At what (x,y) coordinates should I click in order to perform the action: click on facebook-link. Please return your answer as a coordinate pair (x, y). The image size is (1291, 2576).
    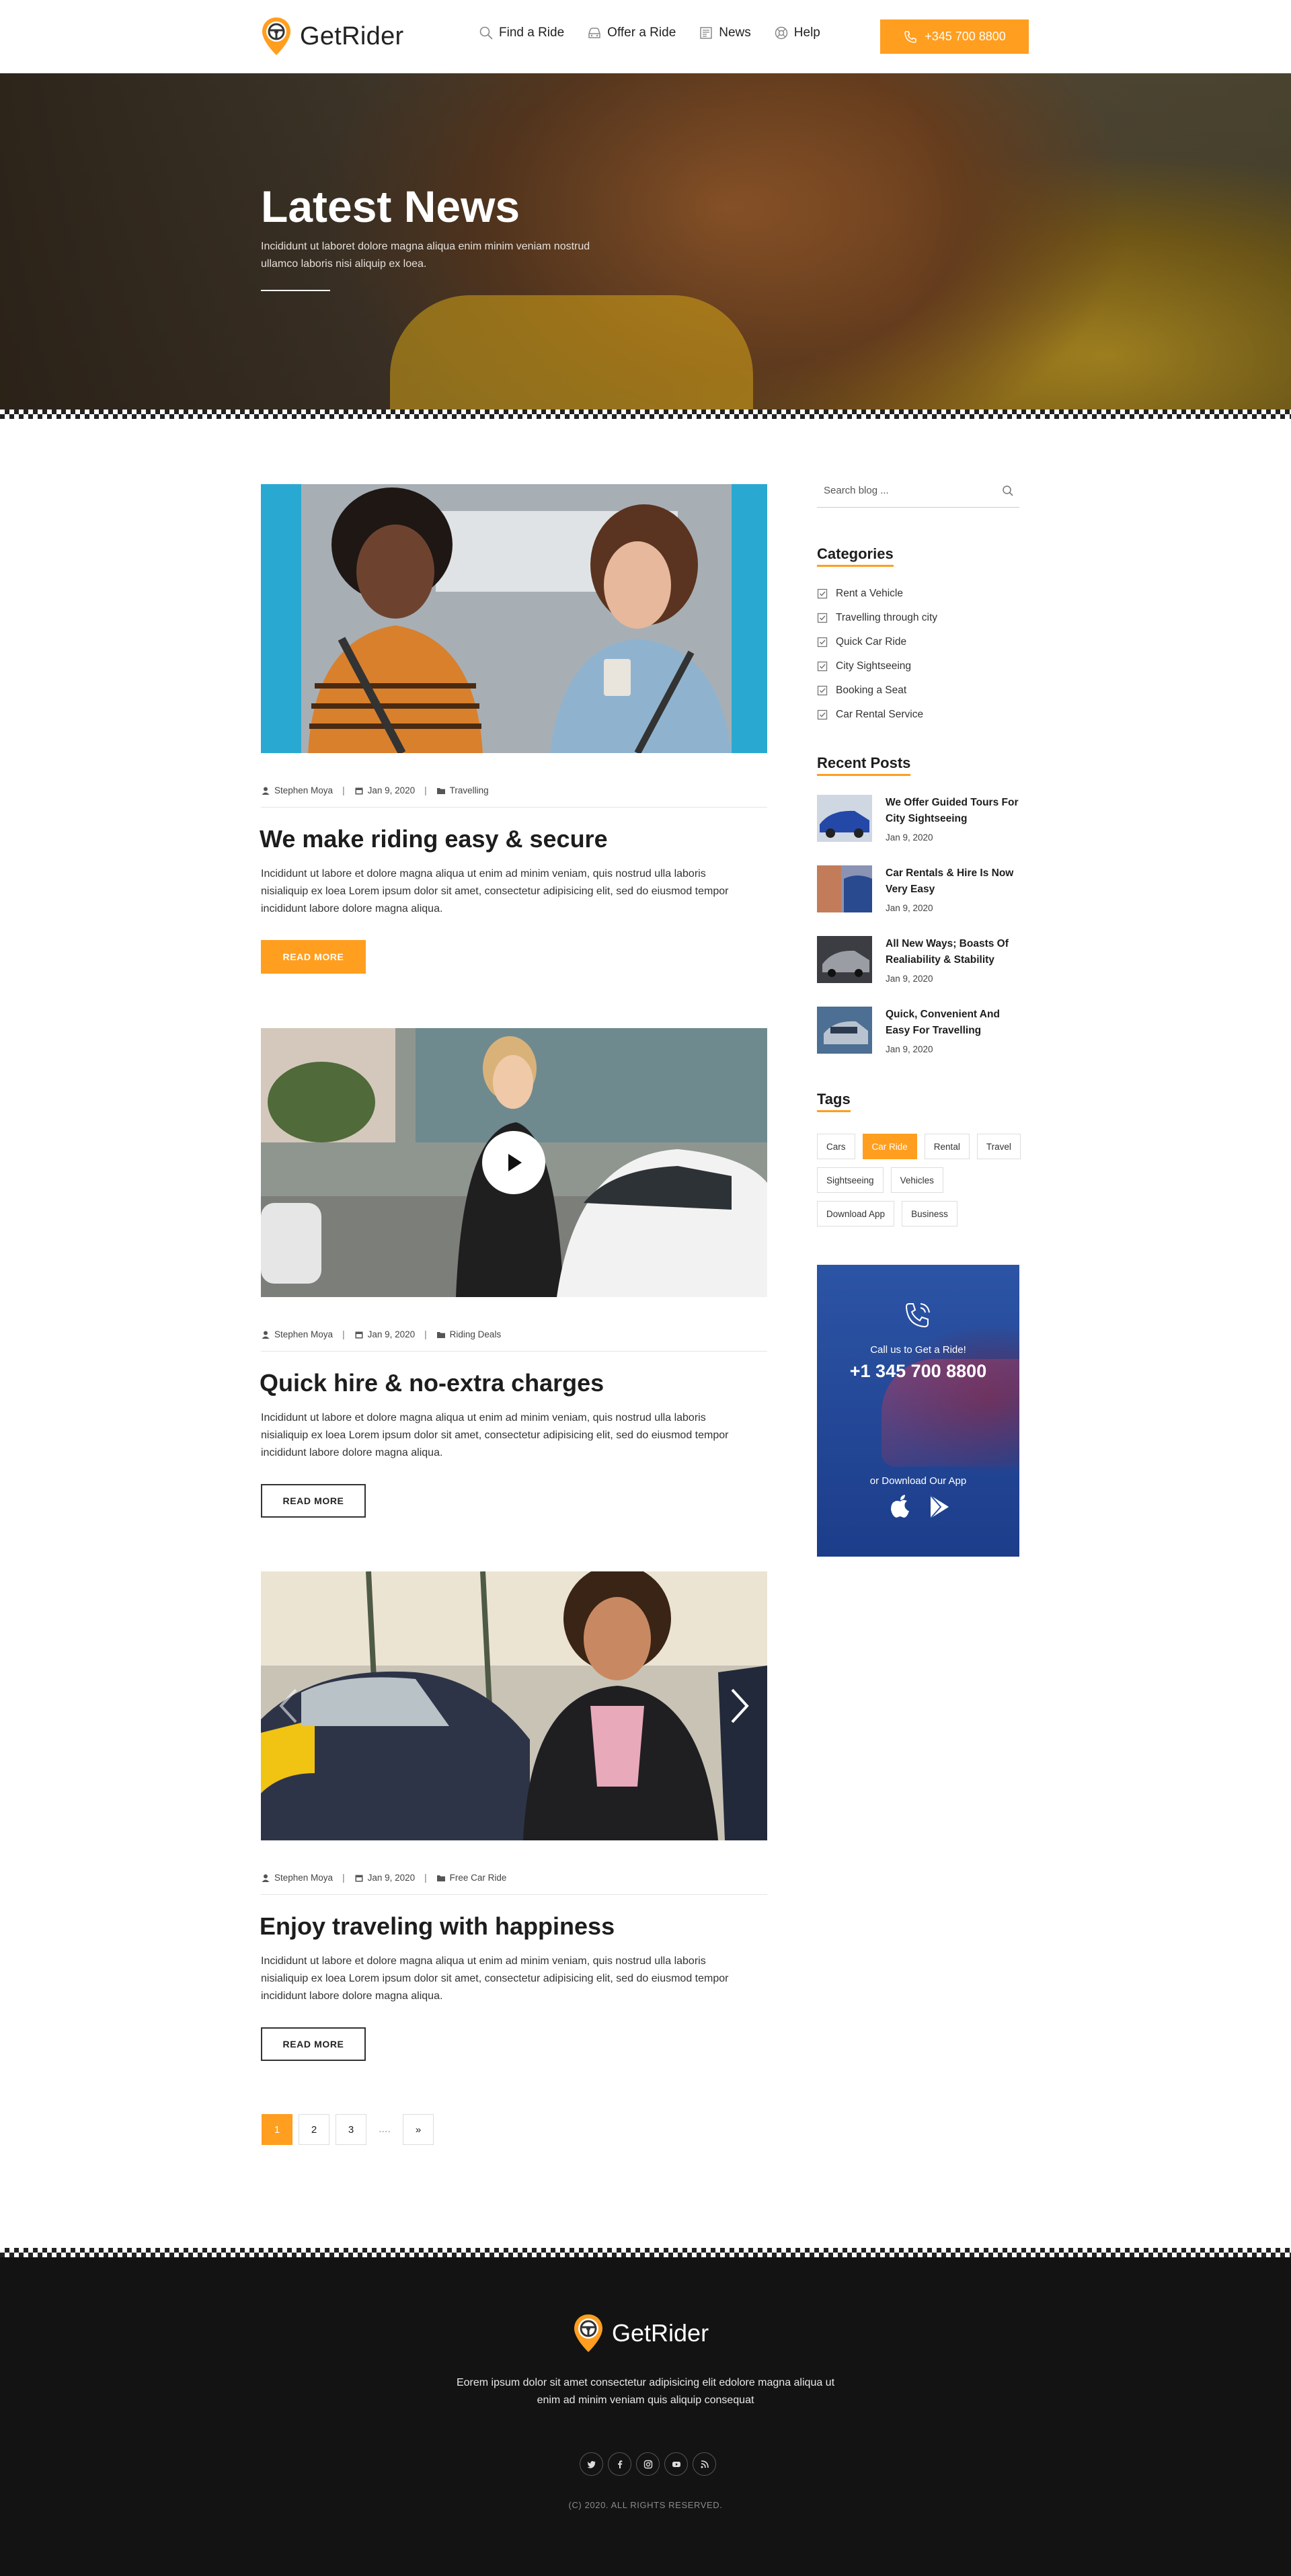
    Looking at the image, I should click on (619, 2464).